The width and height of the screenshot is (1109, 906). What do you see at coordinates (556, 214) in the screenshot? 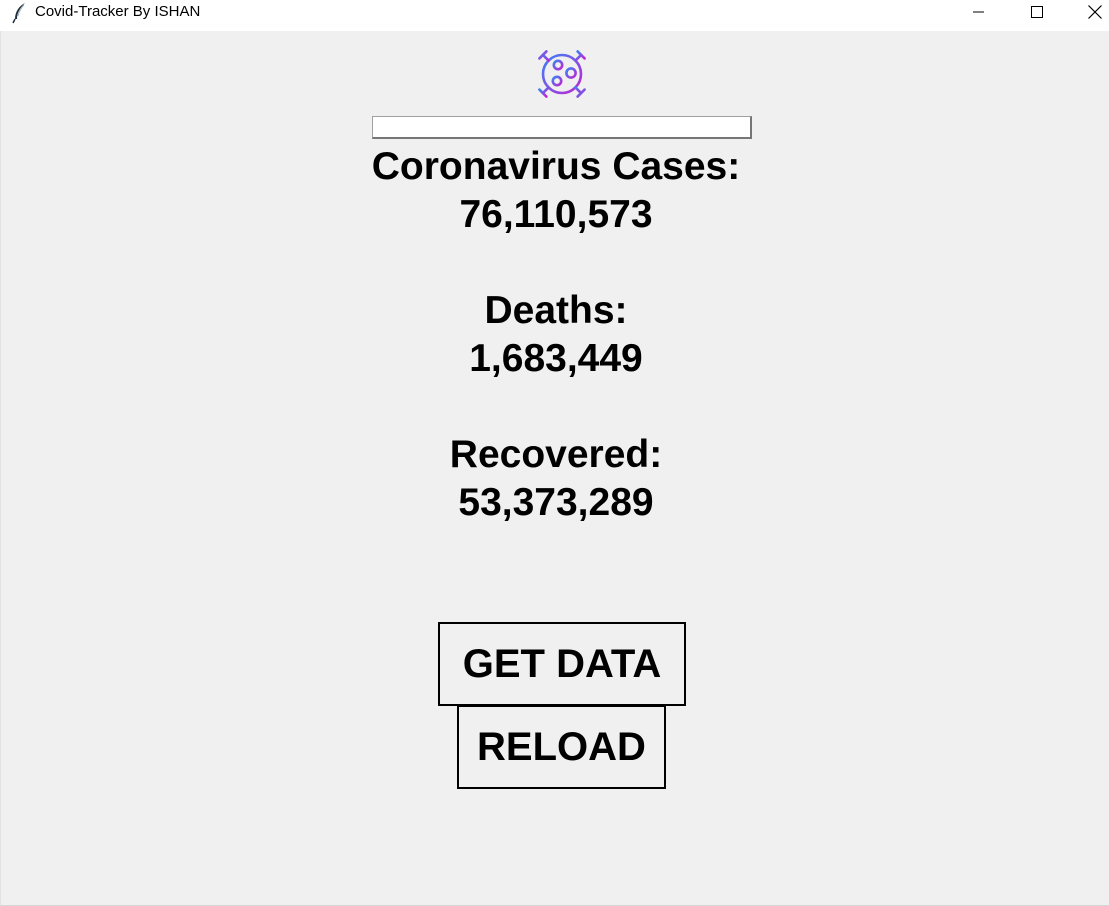
I see `cases-value: 76,110,573` at bounding box center [556, 214].